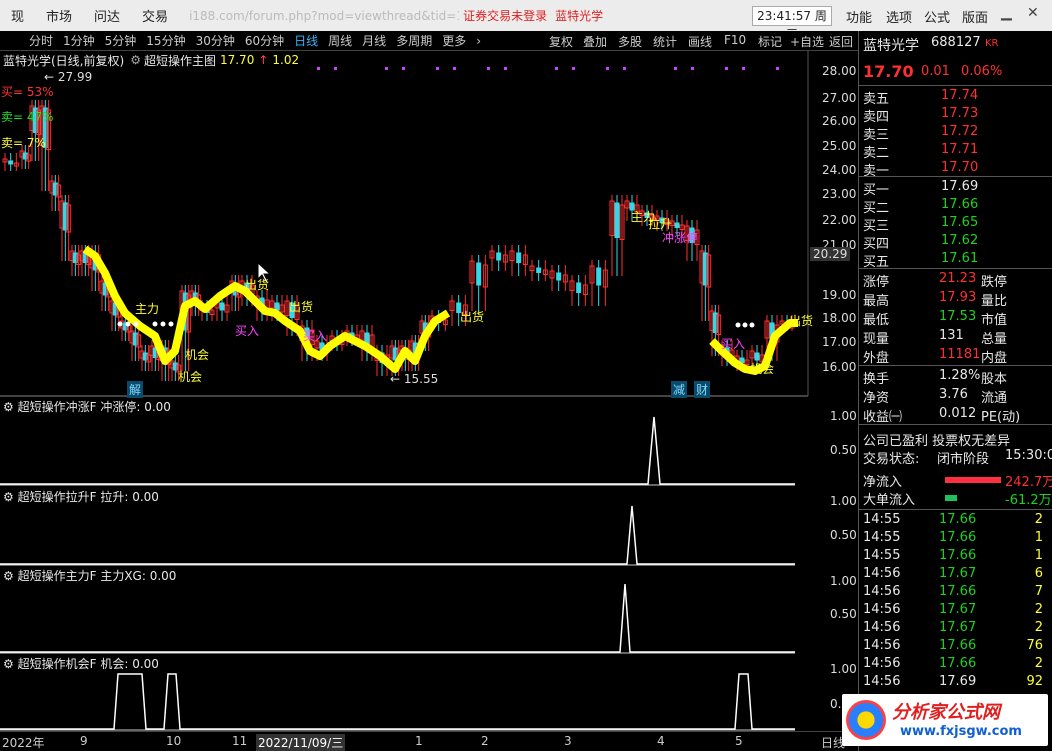  What do you see at coordinates (41, 40) in the screenshot?
I see `tab-fenshi: 分时` at bounding box center [41, 40].